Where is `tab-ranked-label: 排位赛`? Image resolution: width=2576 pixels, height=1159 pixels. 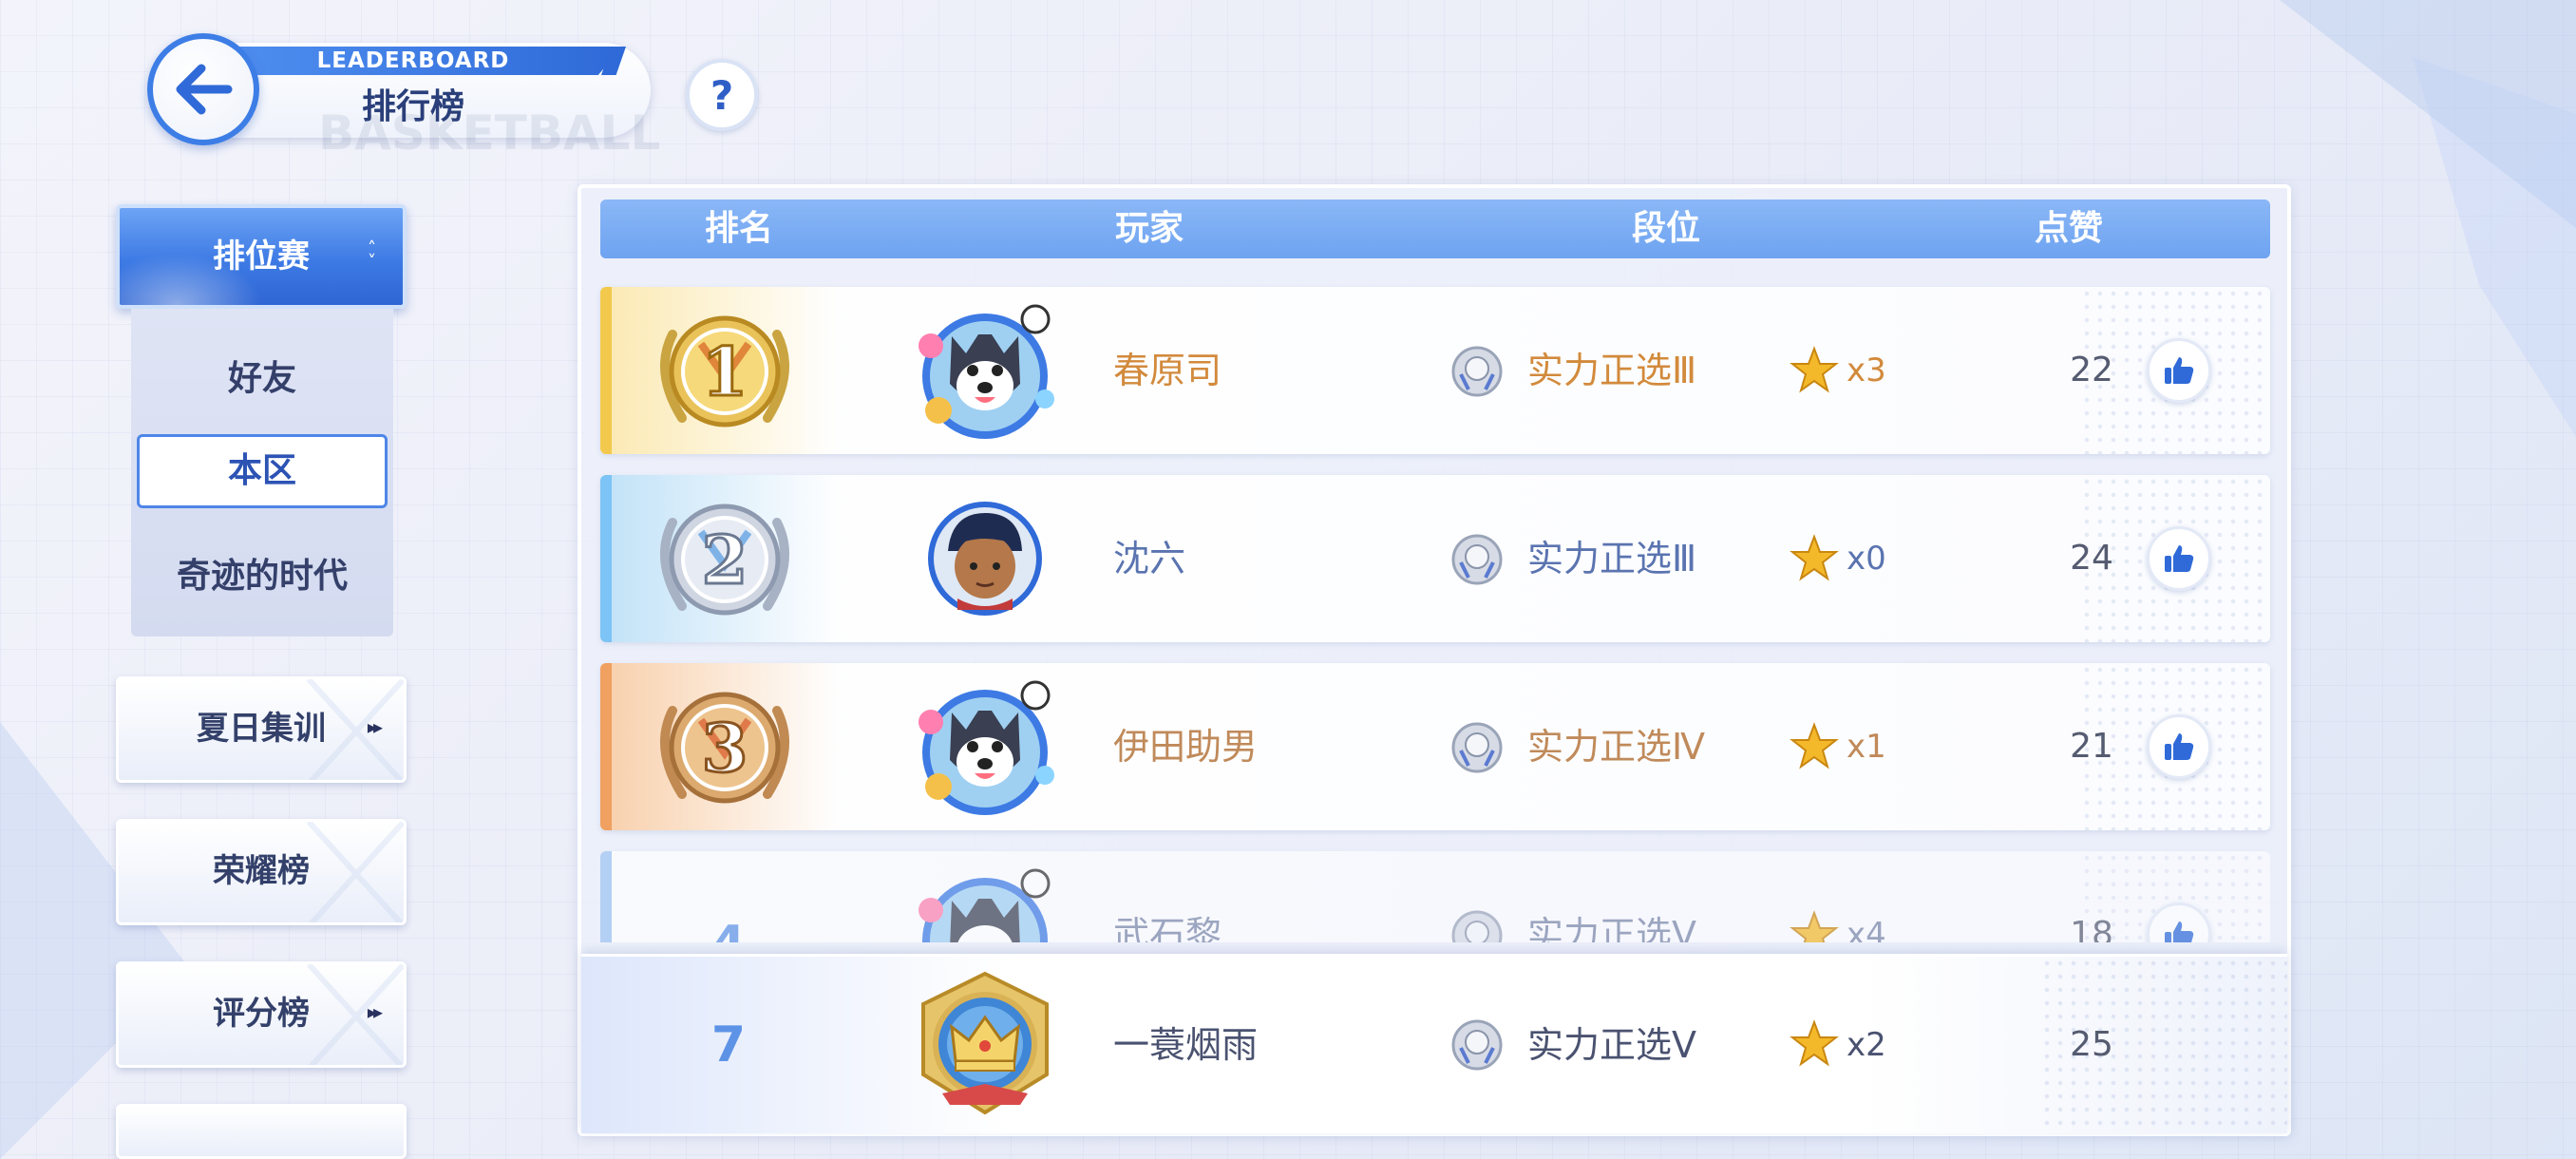
tab-ranked-label: 排位赛 is located at coordinates (261, 257).